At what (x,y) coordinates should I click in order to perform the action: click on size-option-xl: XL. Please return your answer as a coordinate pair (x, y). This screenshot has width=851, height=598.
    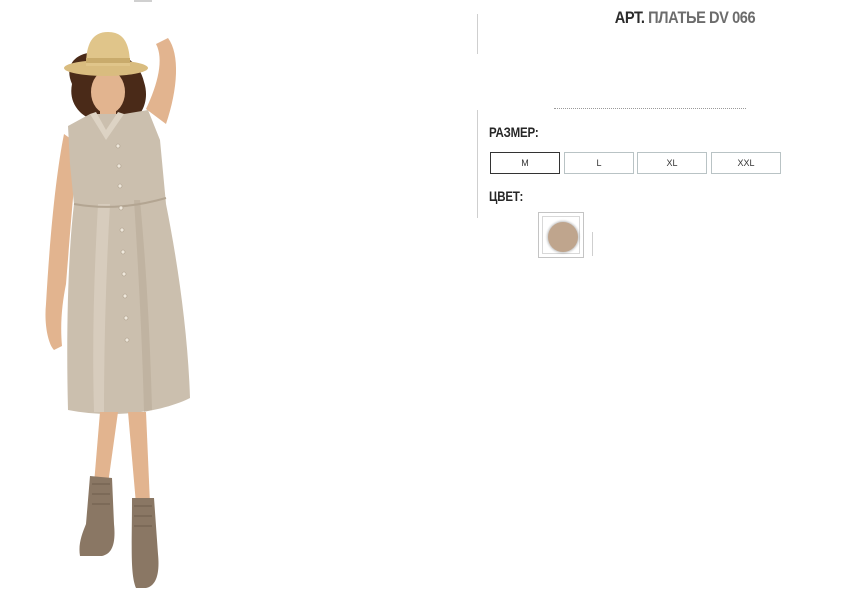
    Looking at the image, I should click on (672, 163).